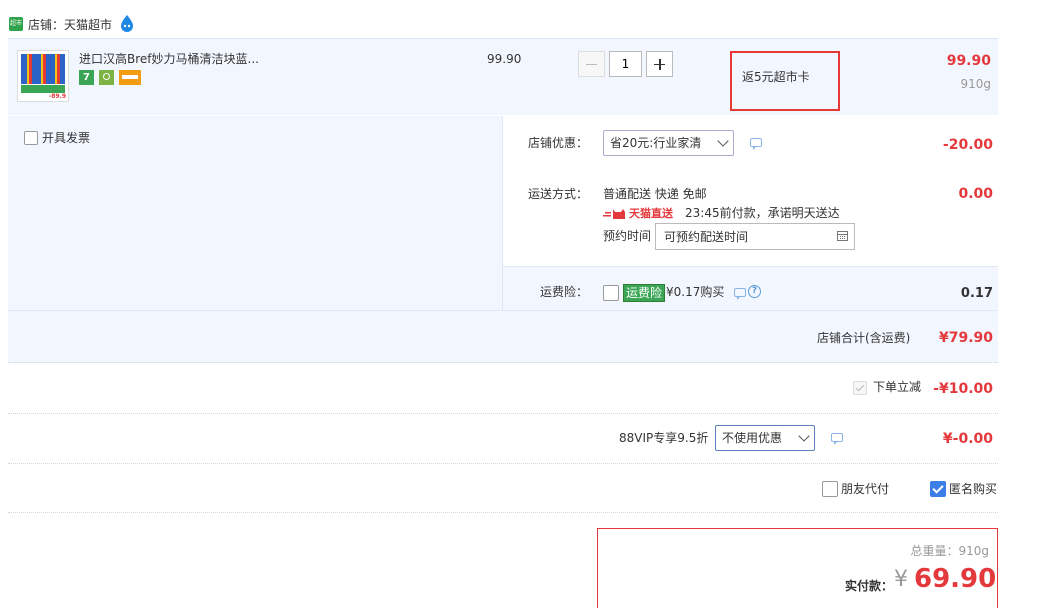 The image size is (1041, 608). What do you see at coordinates (130, 77) in the screenshot?
I see `card-payment-icon` at bounding box center [130, 77].